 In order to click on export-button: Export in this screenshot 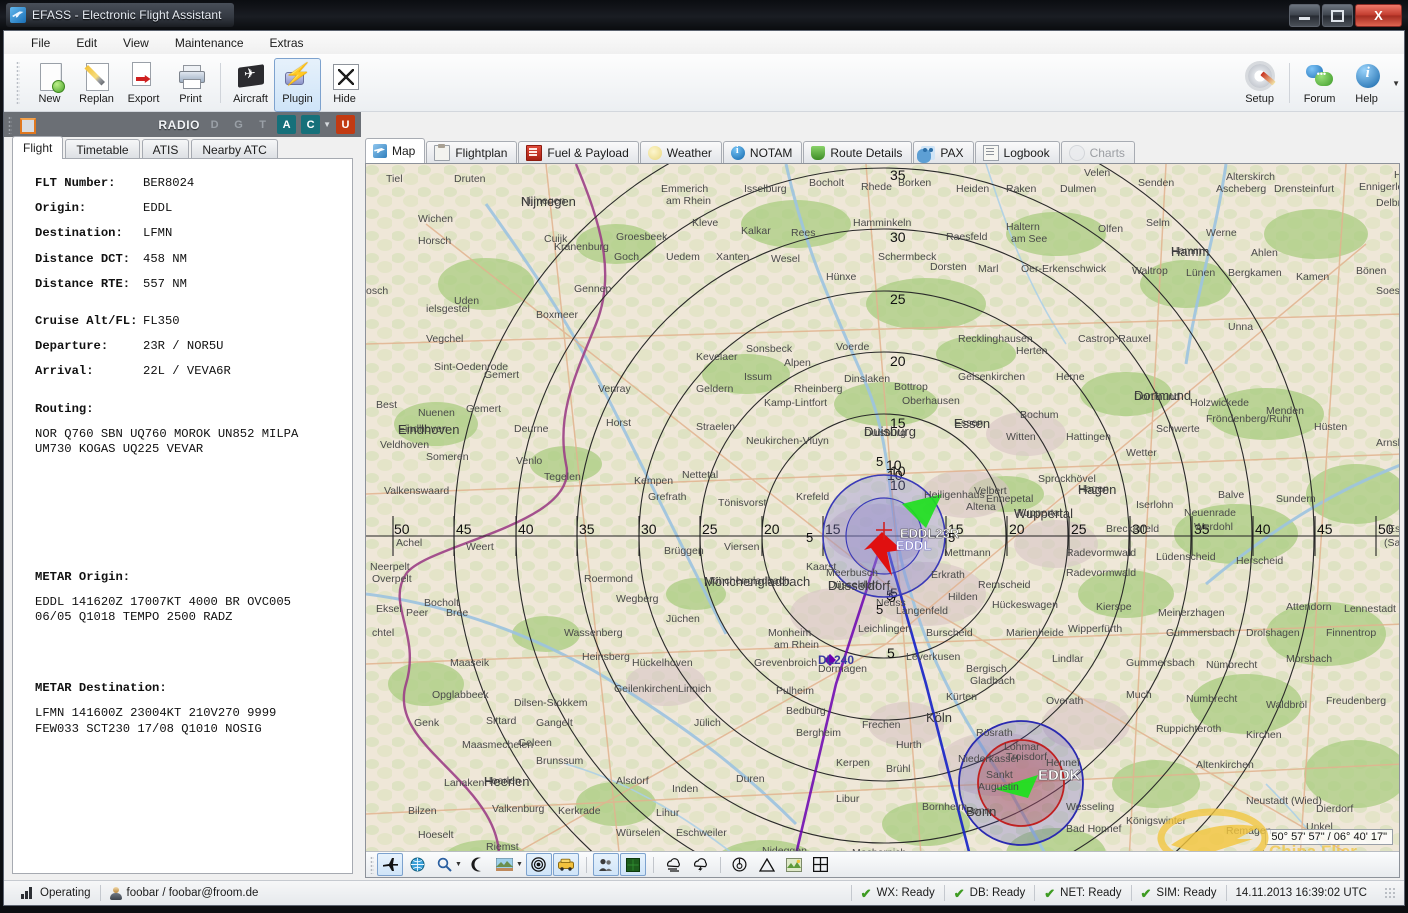, I will do `click(143, 85)`.